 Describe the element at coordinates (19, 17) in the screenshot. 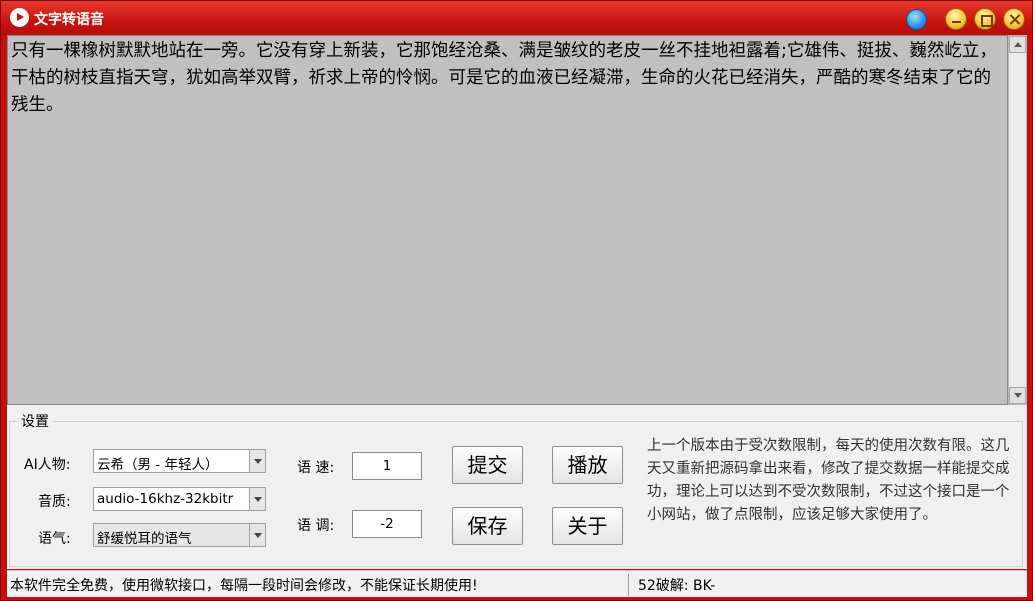

I see `play-circle-icon` at that location.